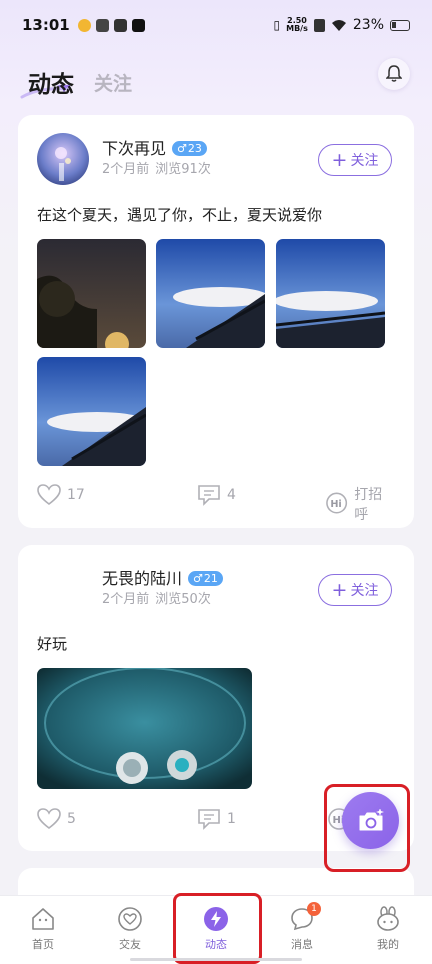 This screenshot has height=964, width=432. I want to click on comment-button: 1, so click(216, 819).